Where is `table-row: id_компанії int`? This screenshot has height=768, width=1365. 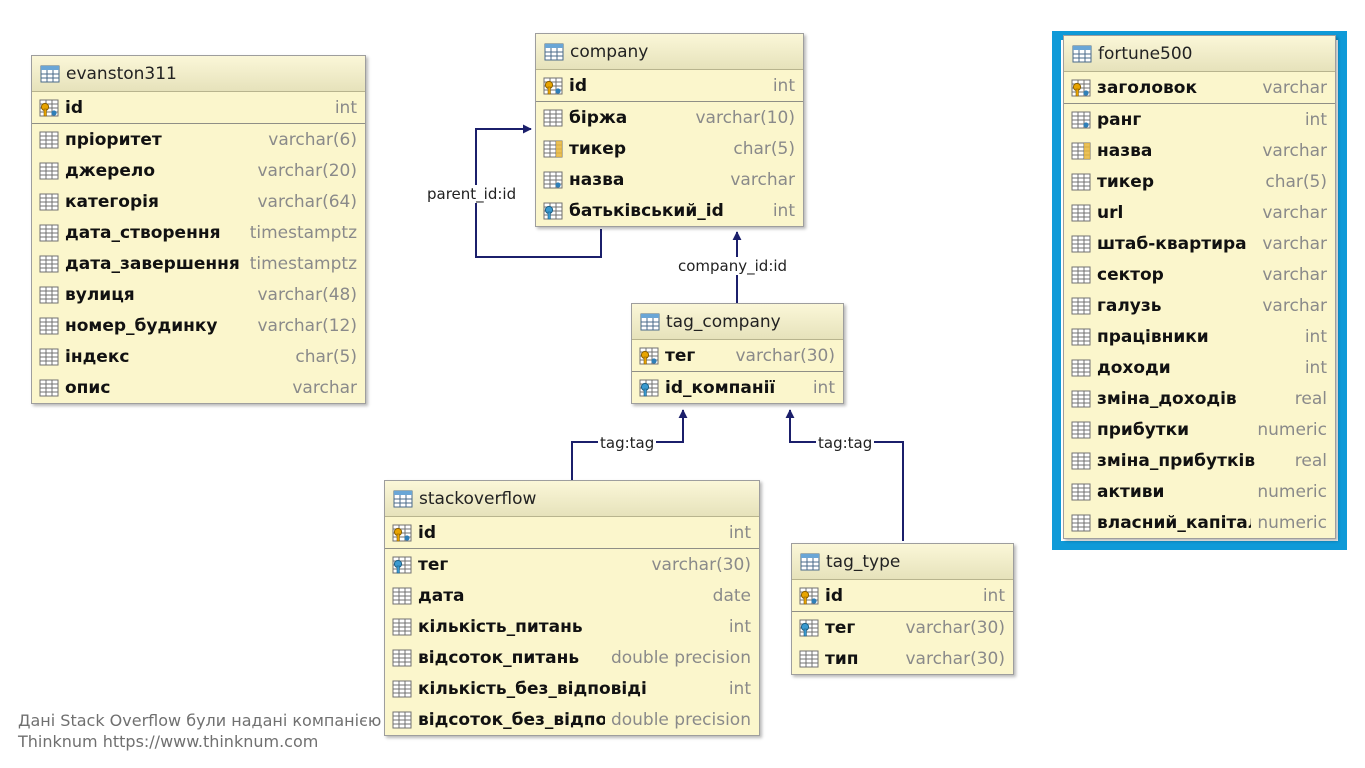
table-row: id_компанії int is located at coordinates (737, 387).